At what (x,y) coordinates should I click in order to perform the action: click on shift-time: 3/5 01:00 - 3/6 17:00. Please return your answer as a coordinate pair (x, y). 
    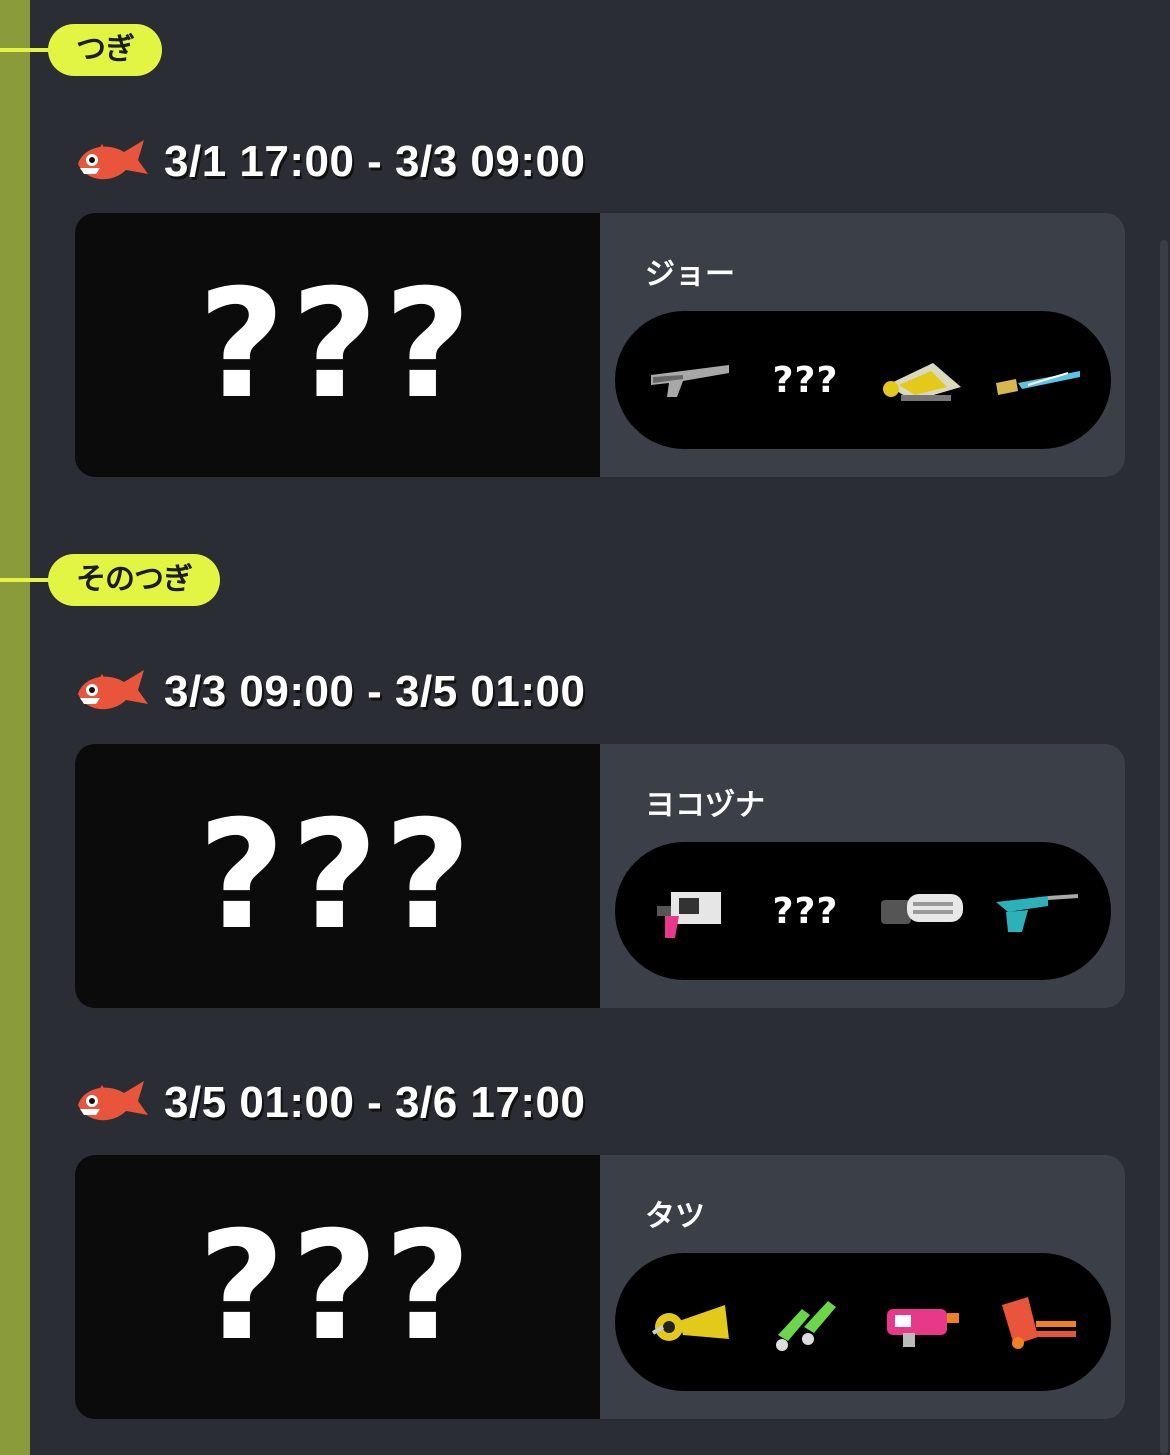
    Looking at the image, I should click on (375, 1102).